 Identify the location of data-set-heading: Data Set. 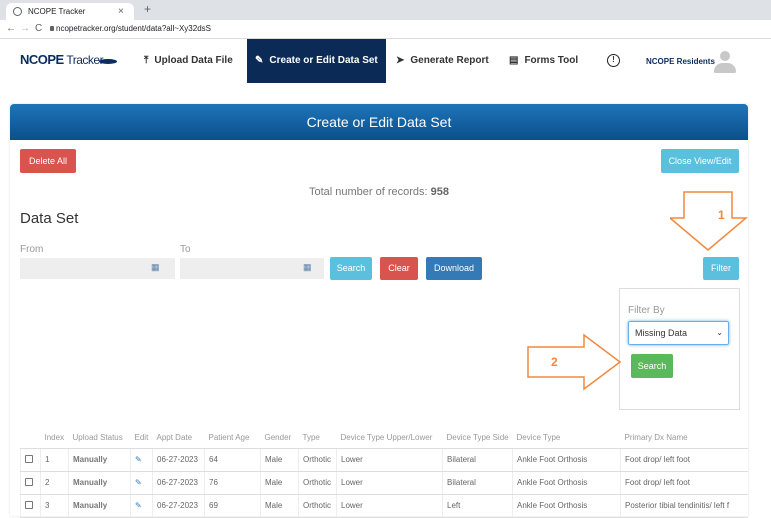
(49, 218).